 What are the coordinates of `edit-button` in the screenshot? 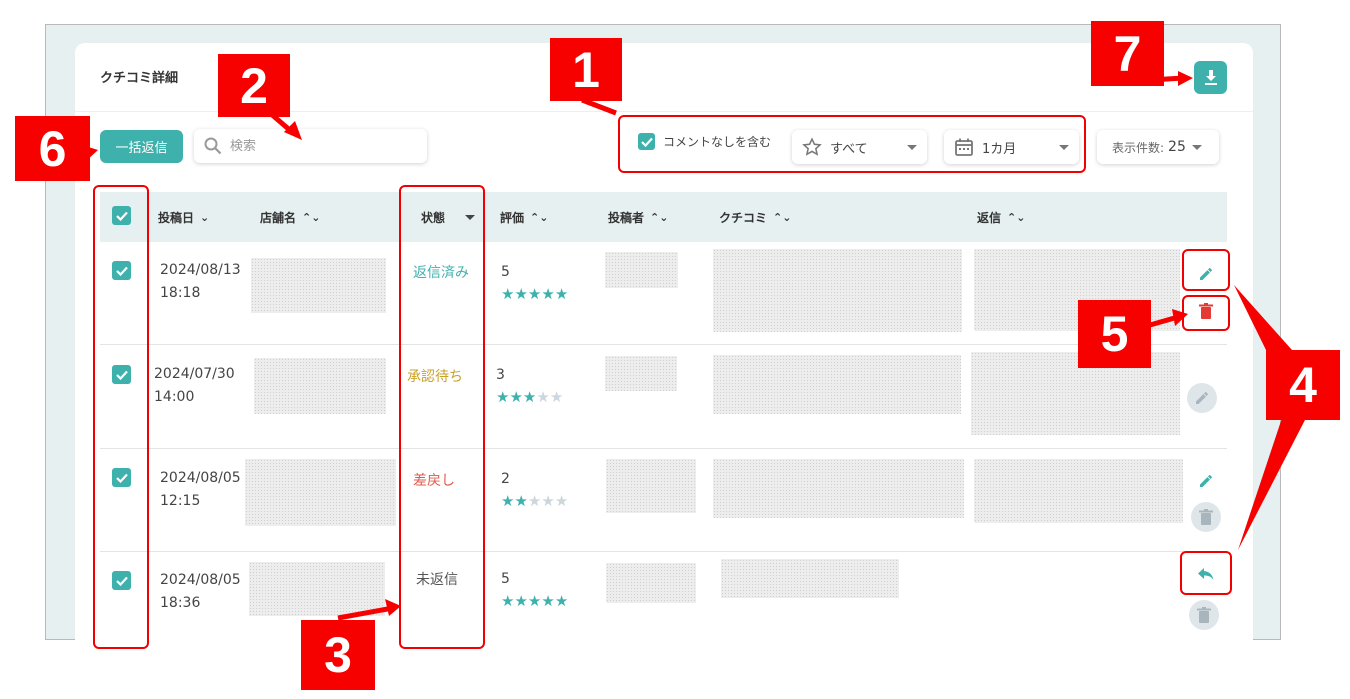 It's located at (1206, 481).